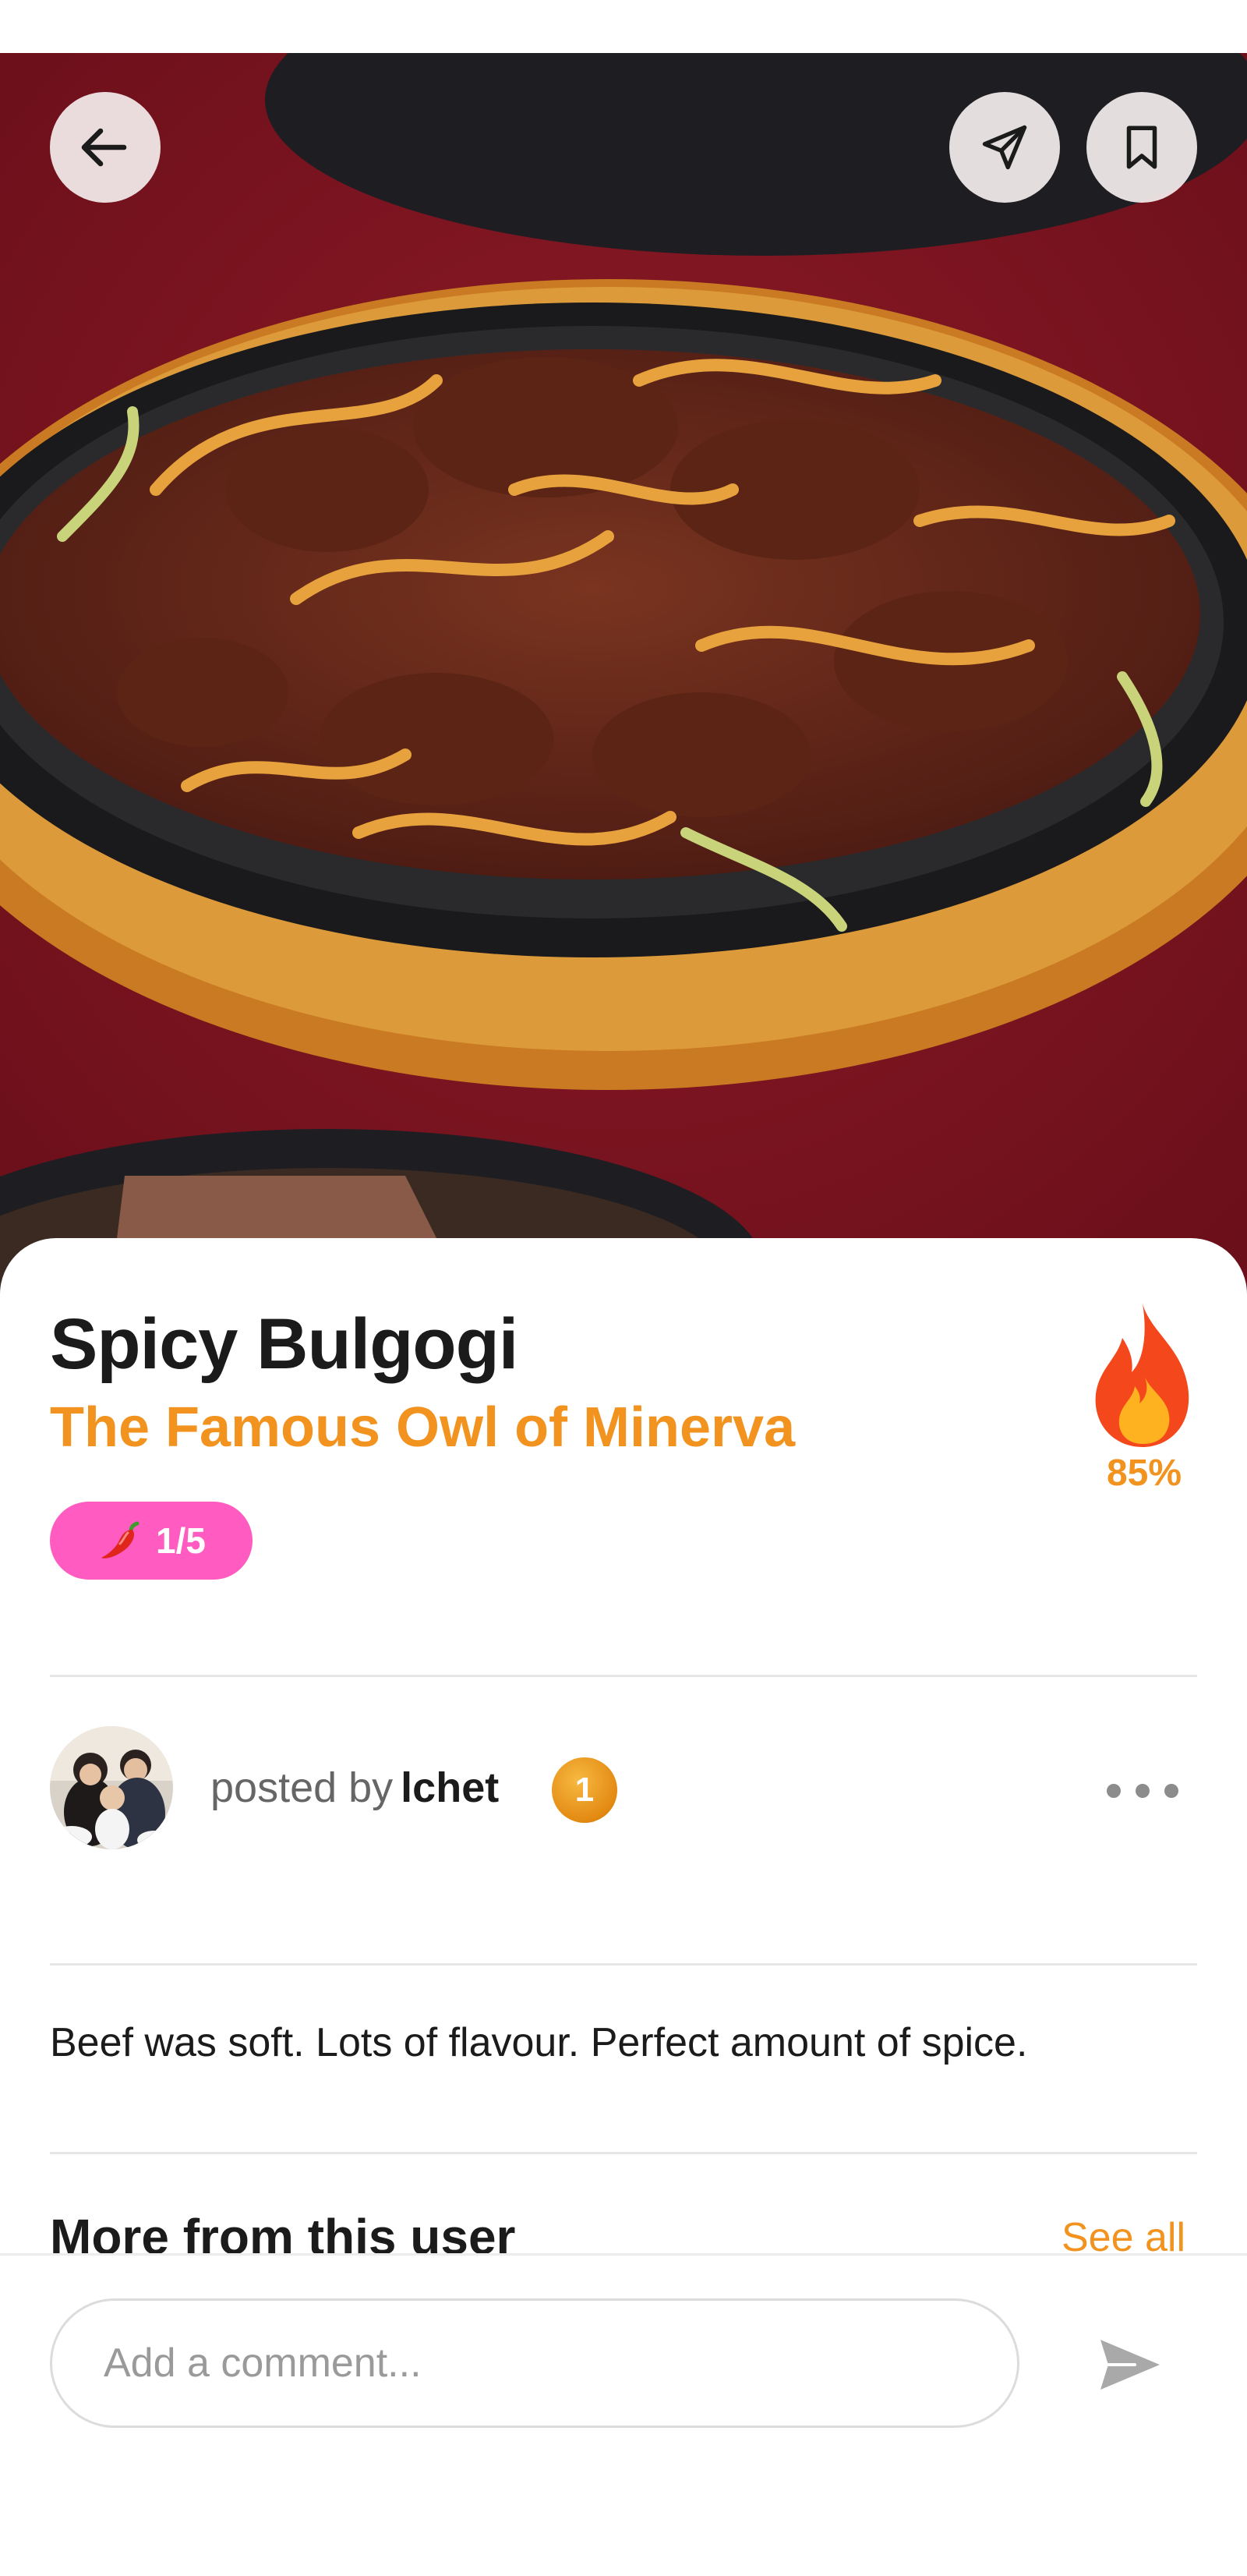  I want to click on user-avatar, so click(112, 1787).